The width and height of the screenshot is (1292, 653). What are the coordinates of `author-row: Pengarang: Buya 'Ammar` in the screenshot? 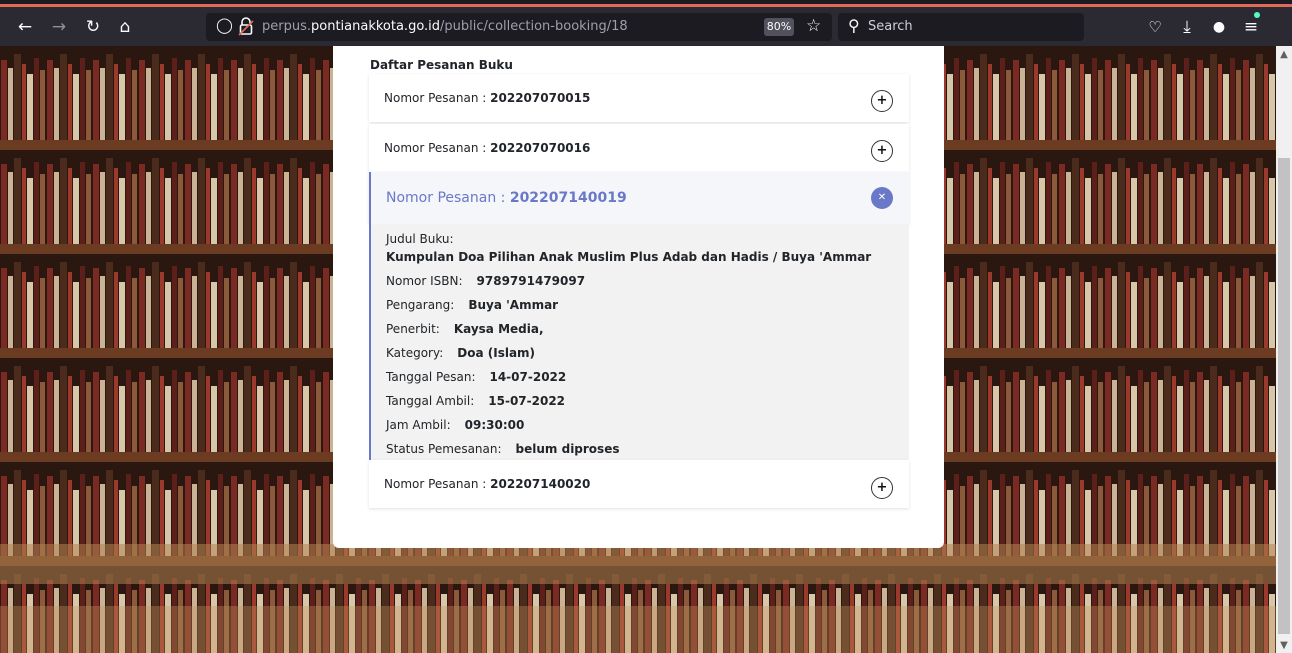 It's located at (472, 305).